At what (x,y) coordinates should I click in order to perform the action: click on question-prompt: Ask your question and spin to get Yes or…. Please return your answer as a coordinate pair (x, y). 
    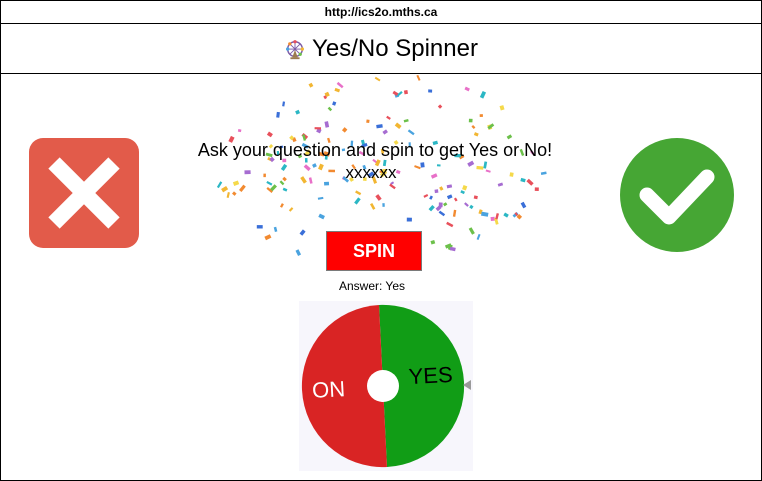
    Looking at the image, I should click on (375, 150).